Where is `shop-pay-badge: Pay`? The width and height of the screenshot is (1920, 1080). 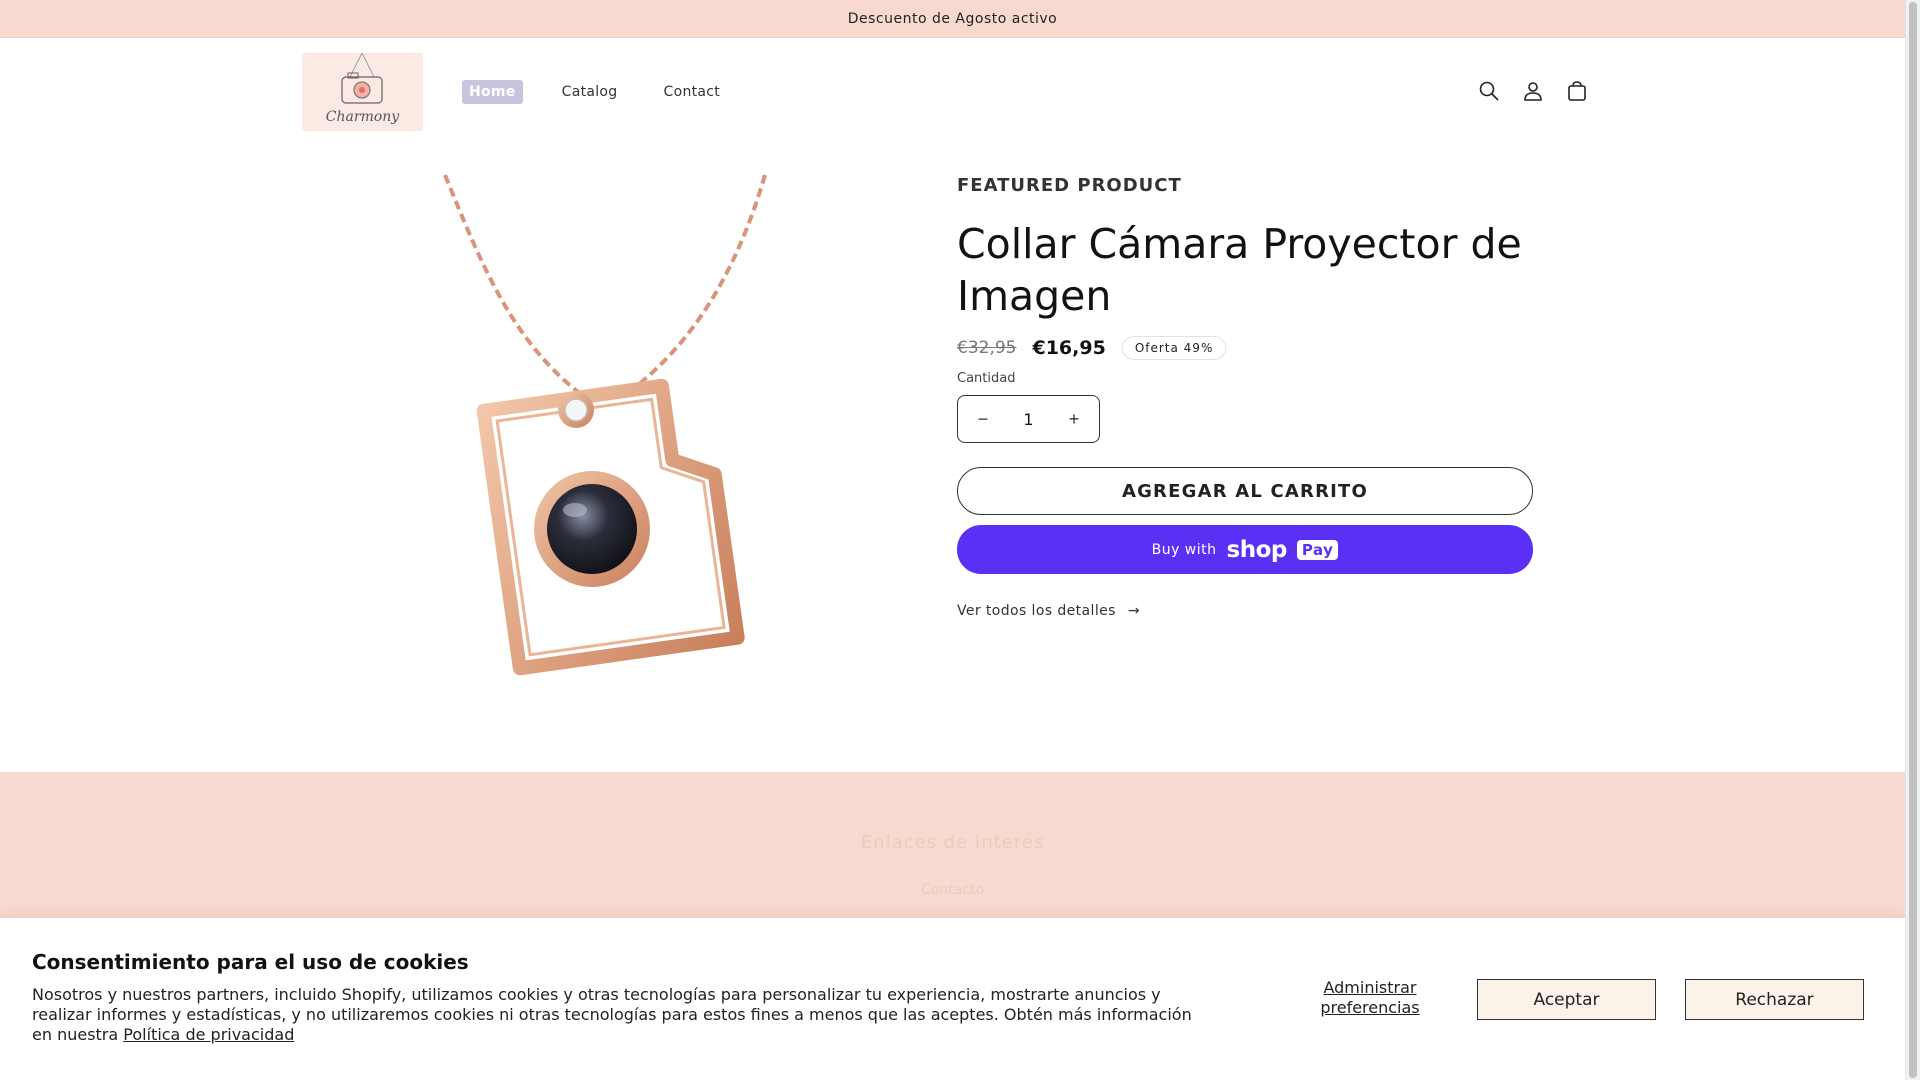 shop-pay-badge: Pay is located at coordinates (1317, 549).